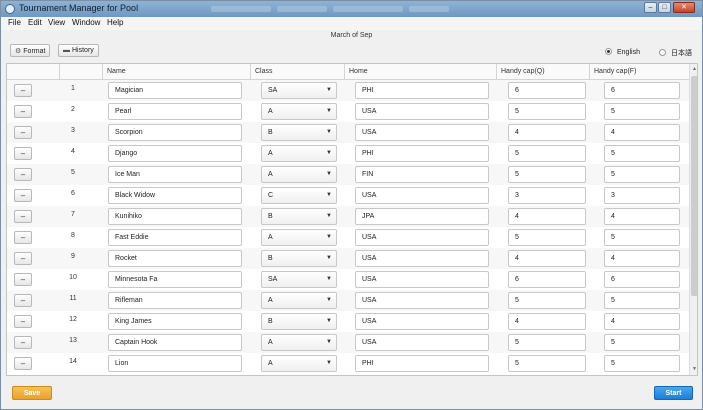  Describe the element at coordinates (56, 22) in the screenshot. I see `menu-view: View` at that location.